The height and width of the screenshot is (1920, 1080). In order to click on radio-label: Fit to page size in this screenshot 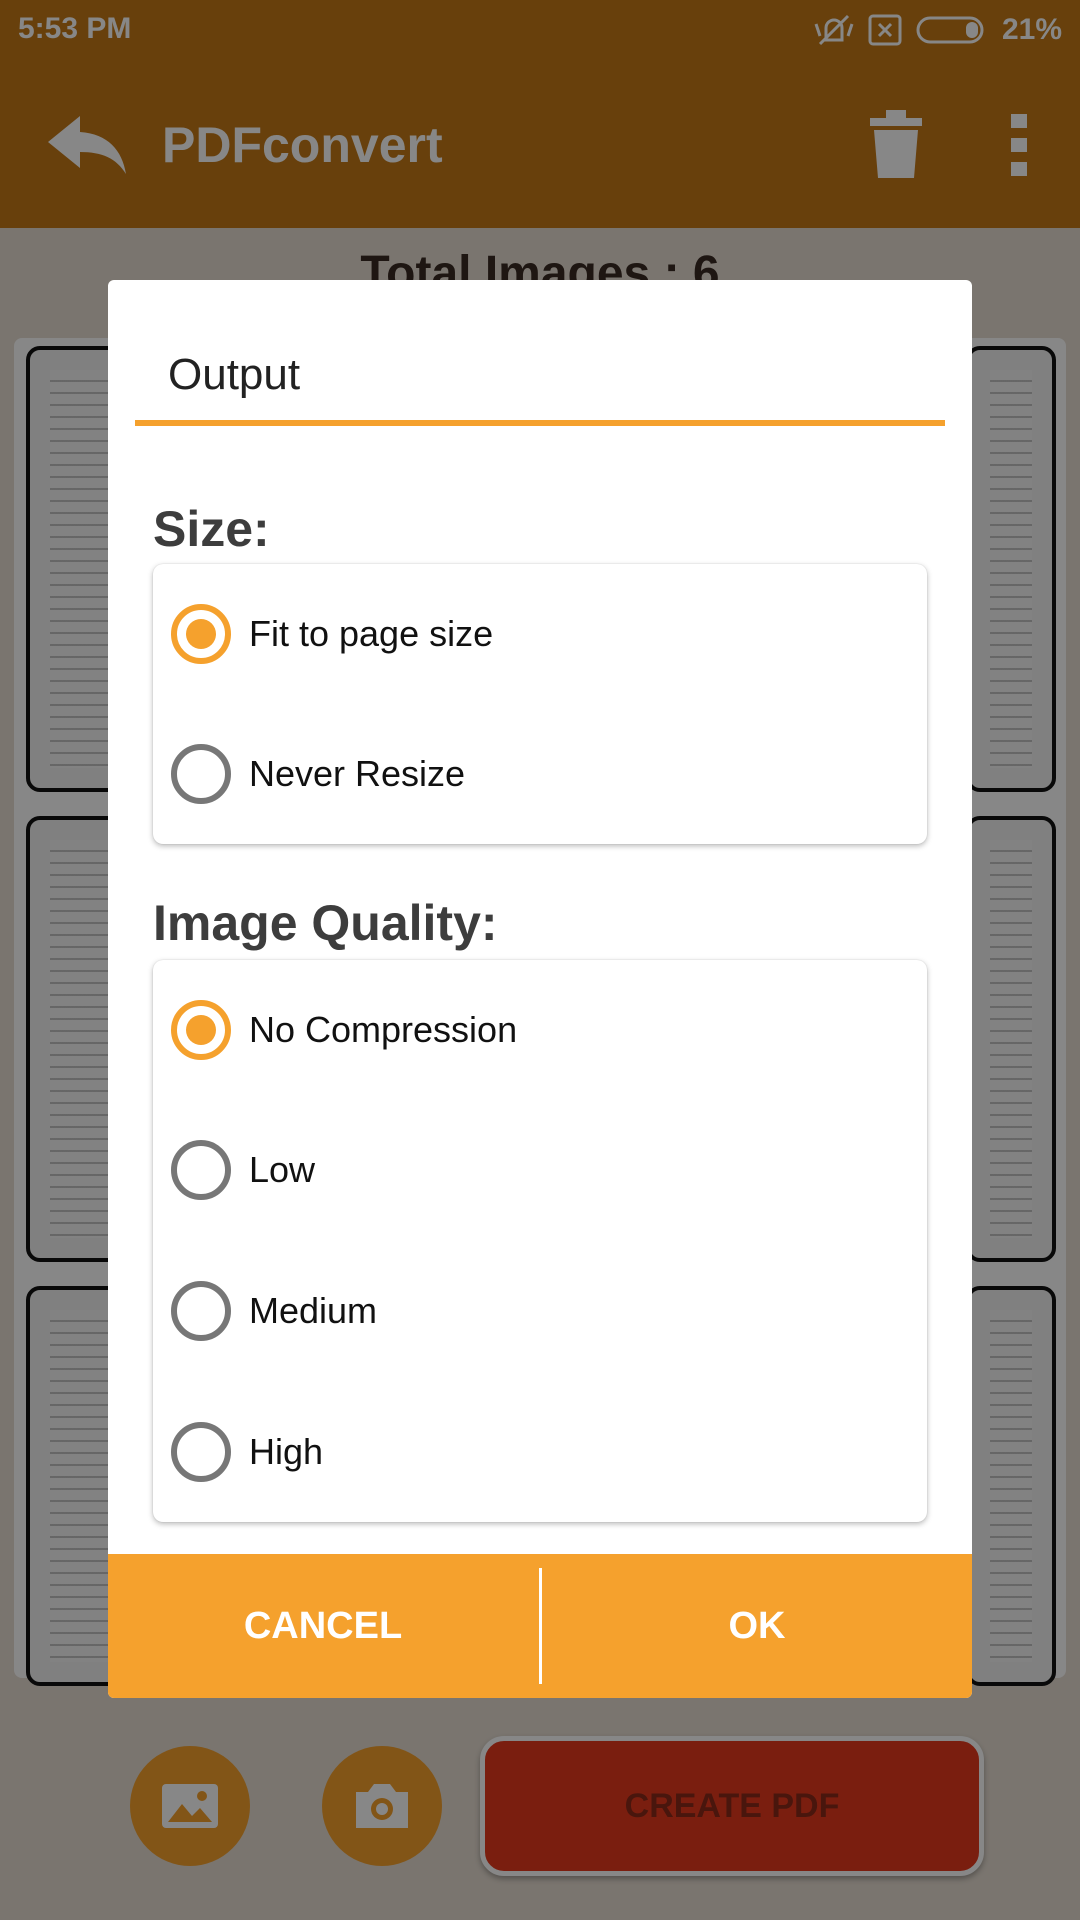, I will do `click(371, 633)`.